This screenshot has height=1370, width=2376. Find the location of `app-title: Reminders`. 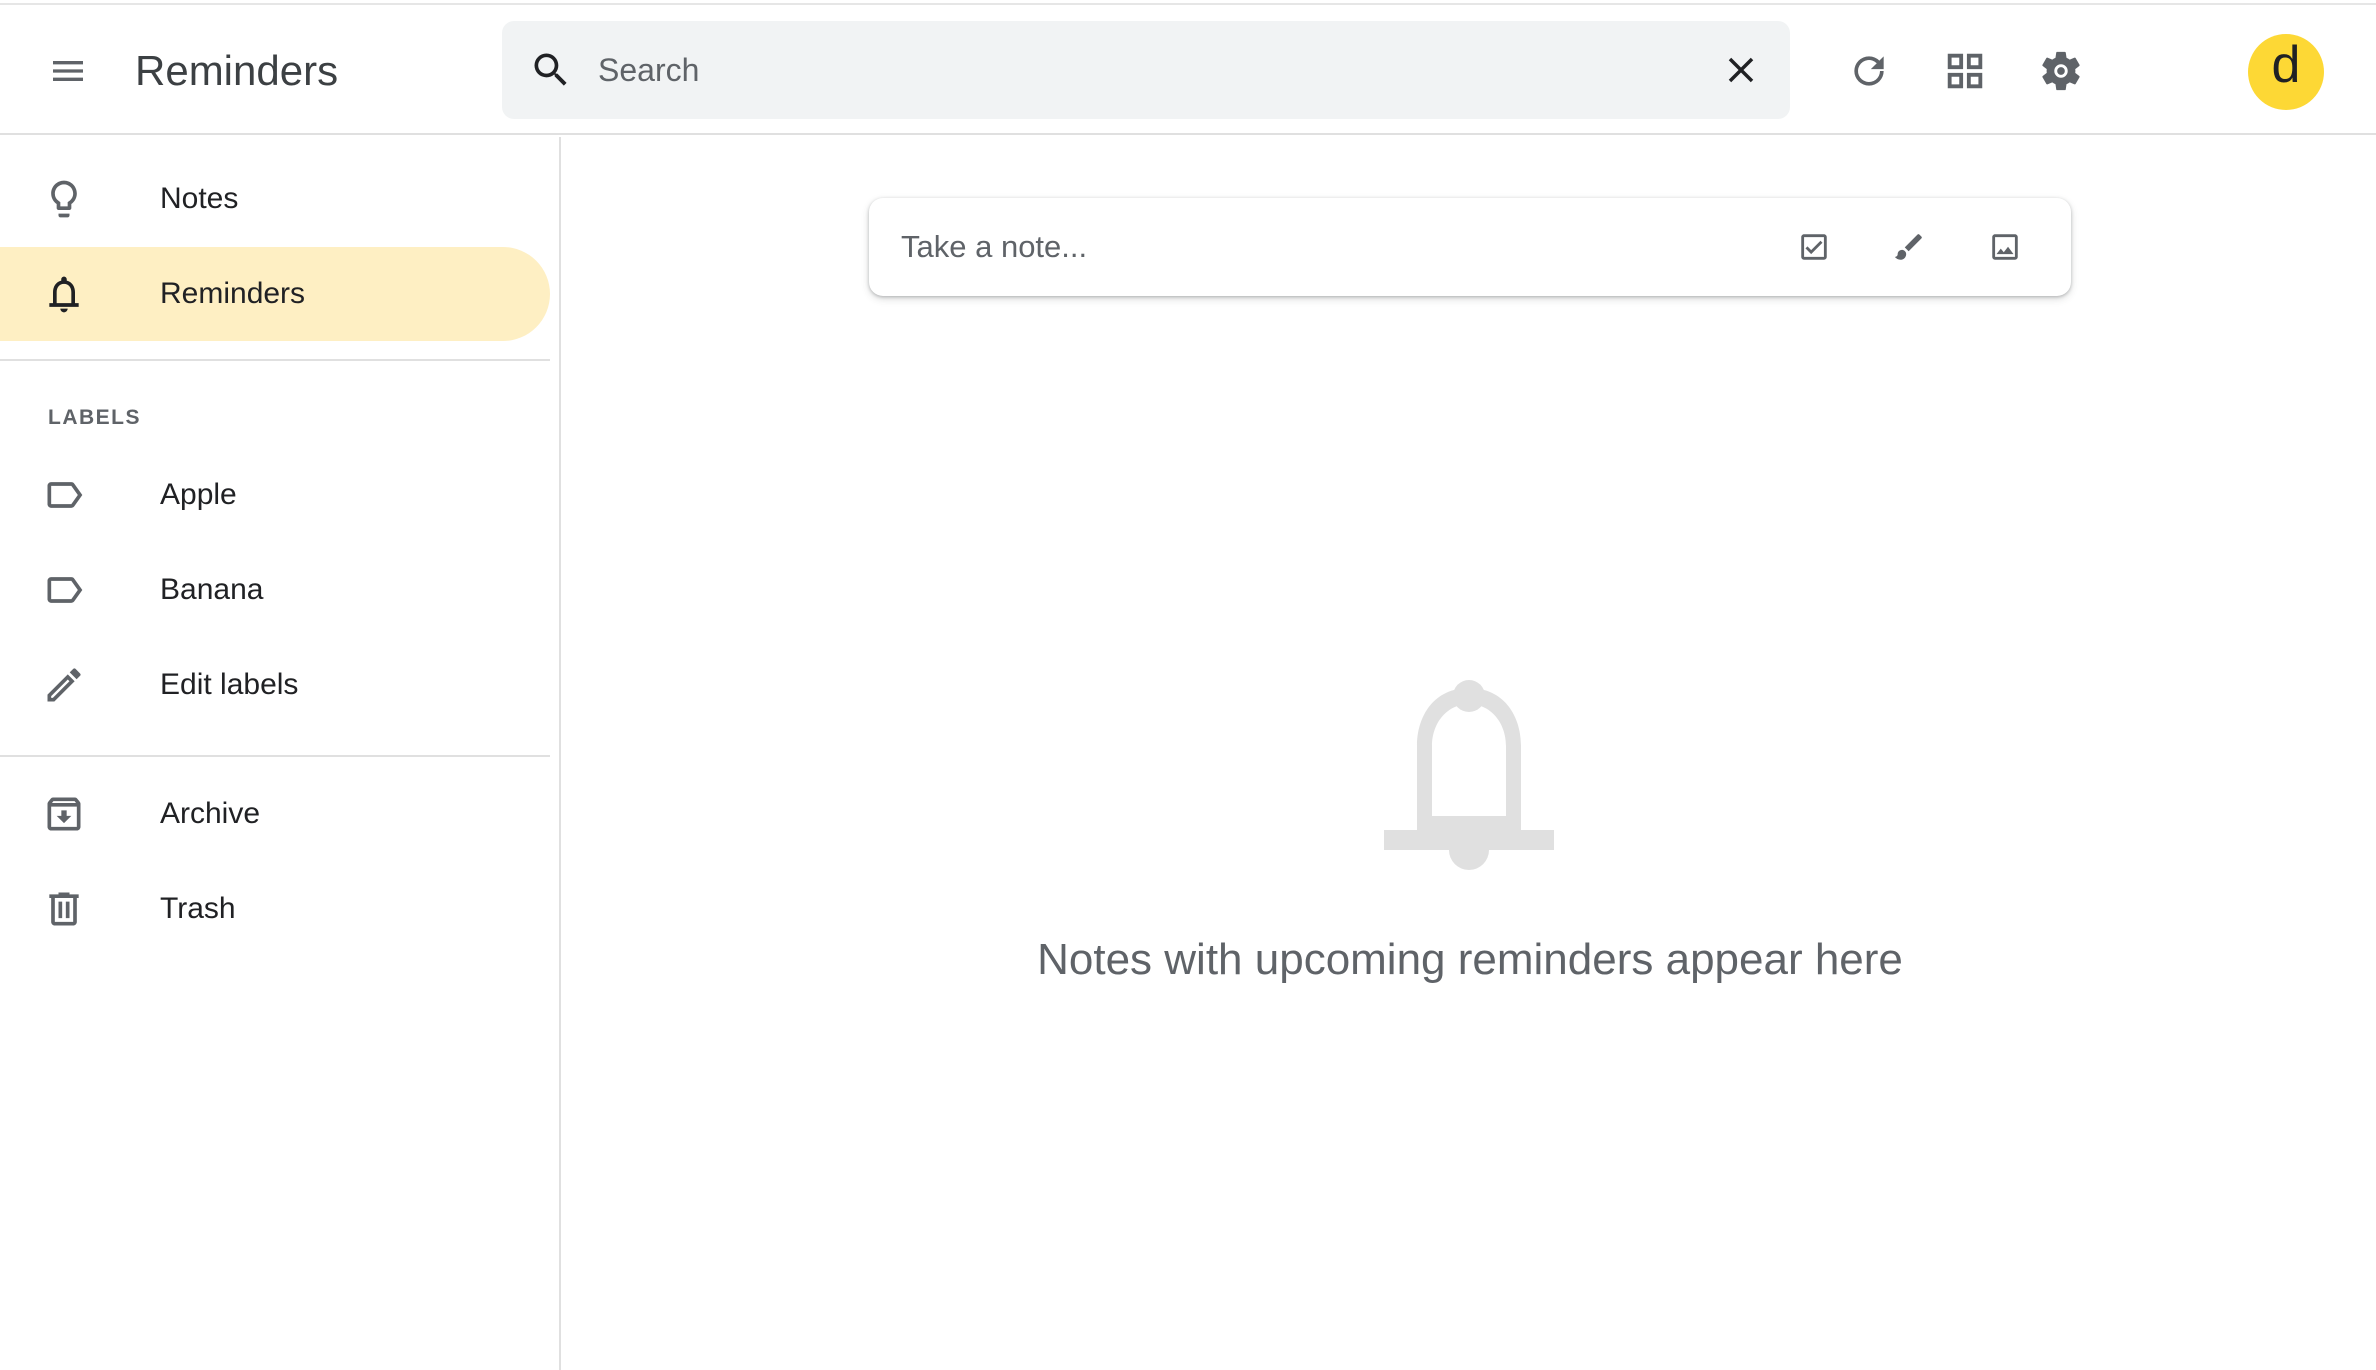

app-title: Reminders is located at coordinates (237, 70).